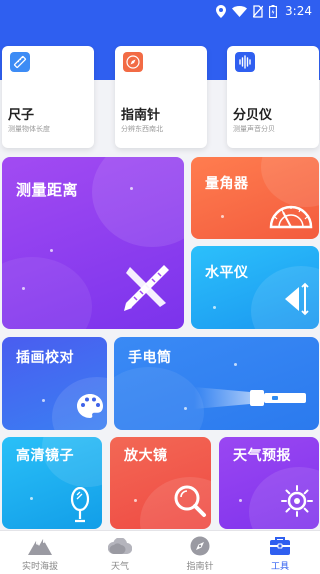  I want to click on tab-label: 实时海拔, so click(39, 567).